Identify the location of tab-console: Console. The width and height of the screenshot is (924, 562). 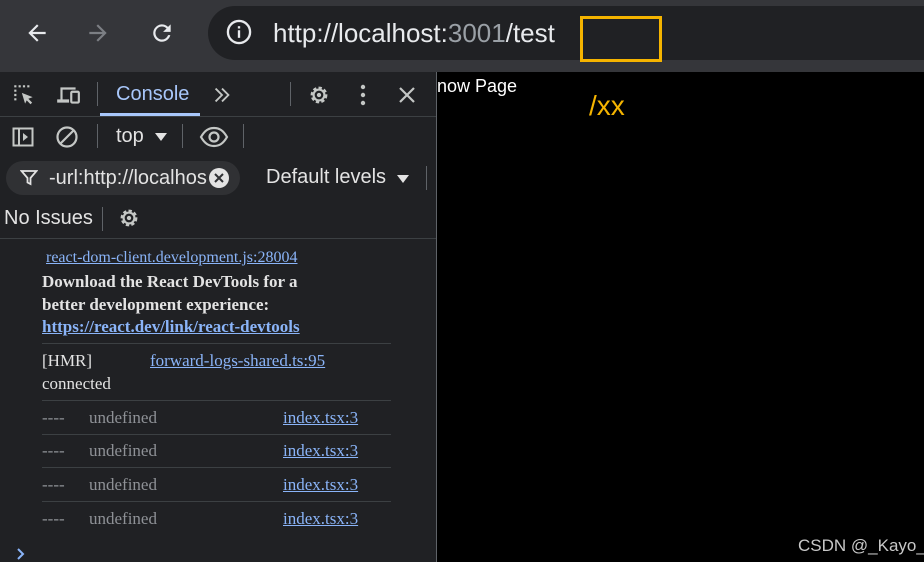
(150, 94).